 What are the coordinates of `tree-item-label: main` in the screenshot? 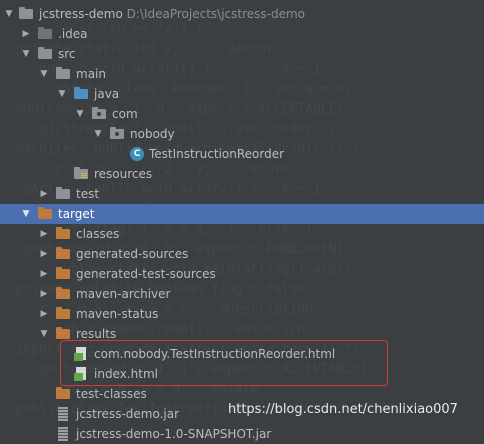 It's located at (91, 74).